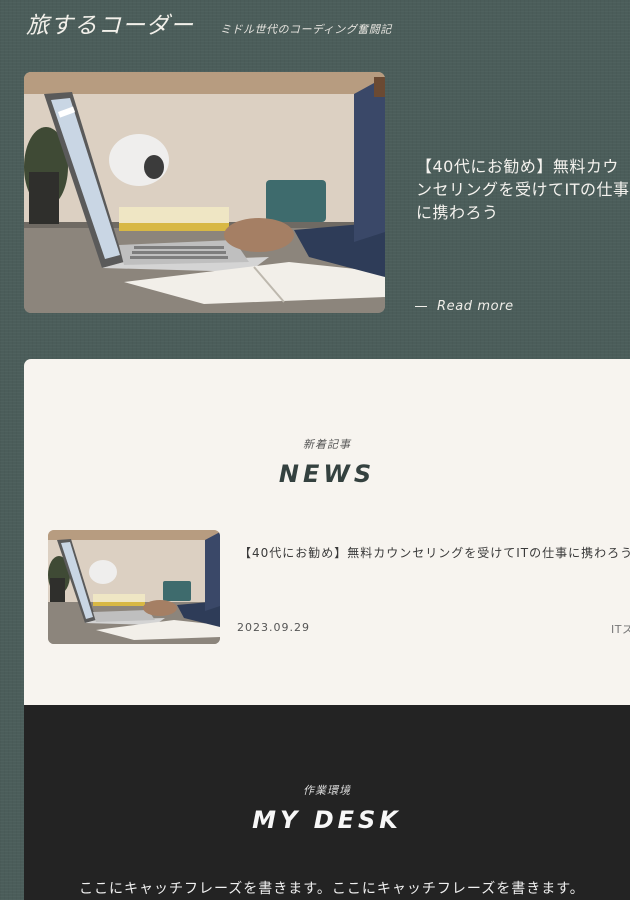  What do you see at coordinates (209, 22) in the screenshot?
I see `site-header: 旅するコーダー ミドル世代のコーディング奮闘記` at bounding box center [209, 22].